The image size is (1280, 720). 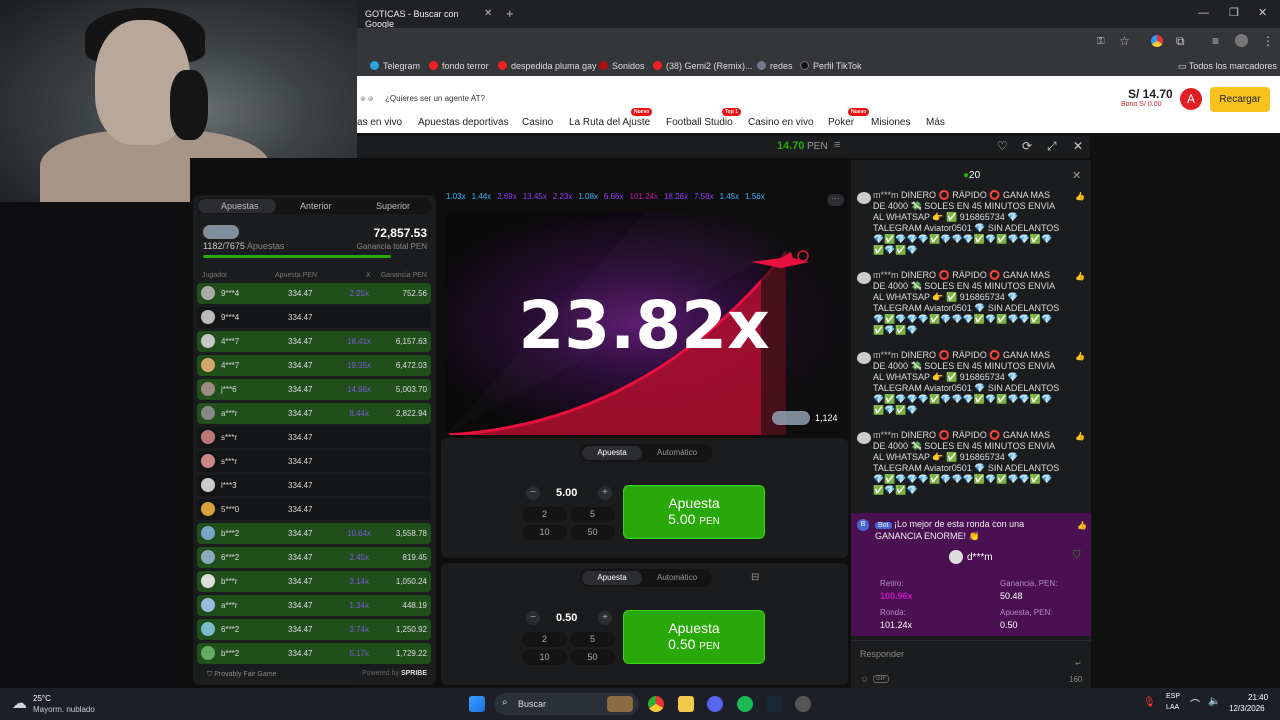 What do you see at coordinates (704, 196) in the screenshot?
I see `history-multiplier: 7.58x` at bounding box center [704, 196].